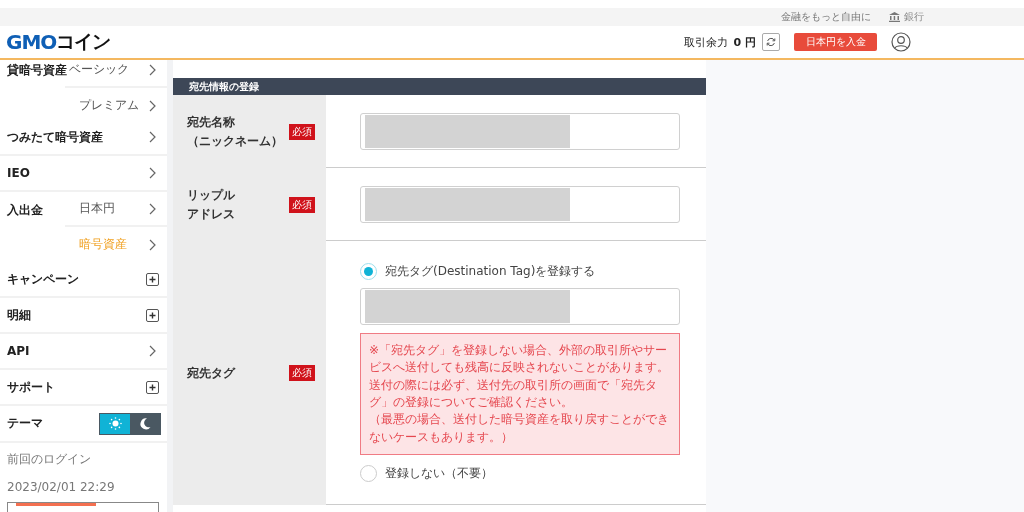 This screenshot has height=512, width=1024. I want to click on warning-message: ※「宛先タグ」を登録しない場合、外部の取引所やサービスへ送付しても残高に反映されないことがあります。送付の際には必ず、送付先の取引所の画面で「宛先タグ」の登録についてご確認ください。 （最悪の場合、送付した暗号資産を取り戻すことができないケースもあります。）, so click(520, 394).